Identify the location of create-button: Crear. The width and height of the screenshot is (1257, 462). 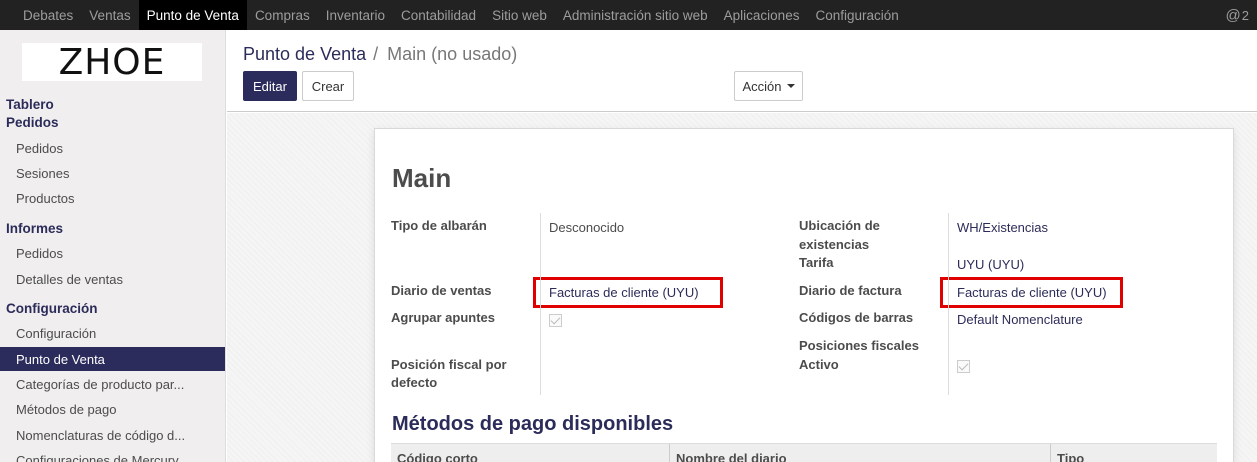
(328, 86).